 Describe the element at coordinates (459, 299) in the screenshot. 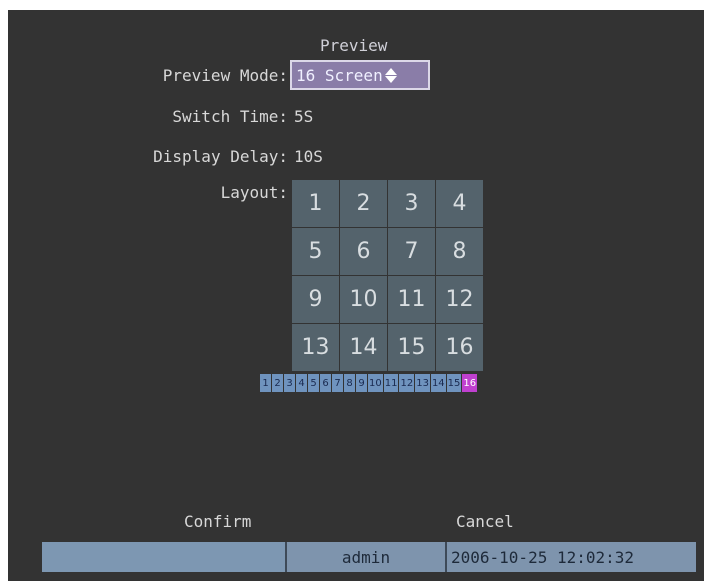

I see `layout-cell: 12` at that location.